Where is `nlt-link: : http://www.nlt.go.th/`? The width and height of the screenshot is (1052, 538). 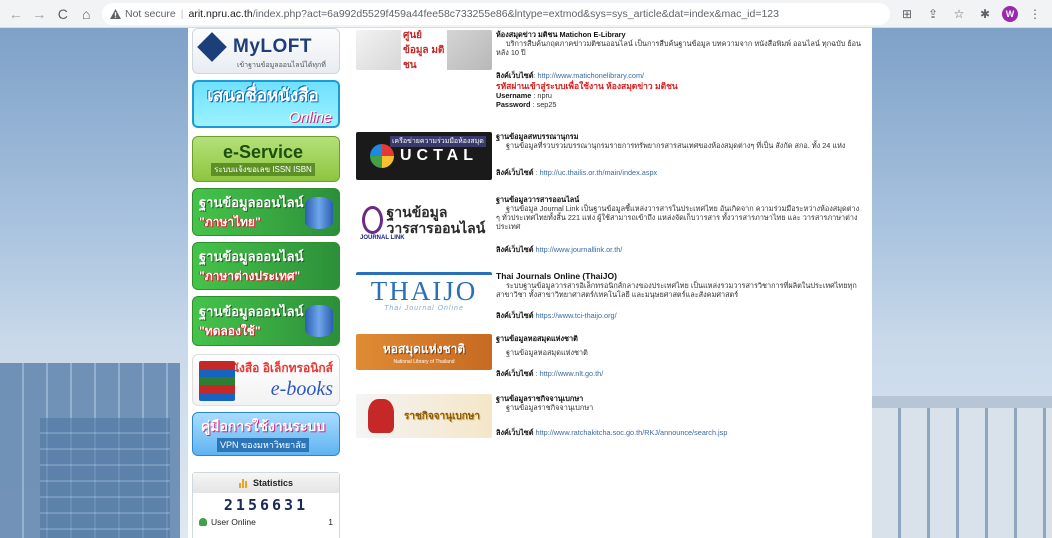 nlt-link: : http://www.nlt.go.th/ is located at coordinates (569, 373).